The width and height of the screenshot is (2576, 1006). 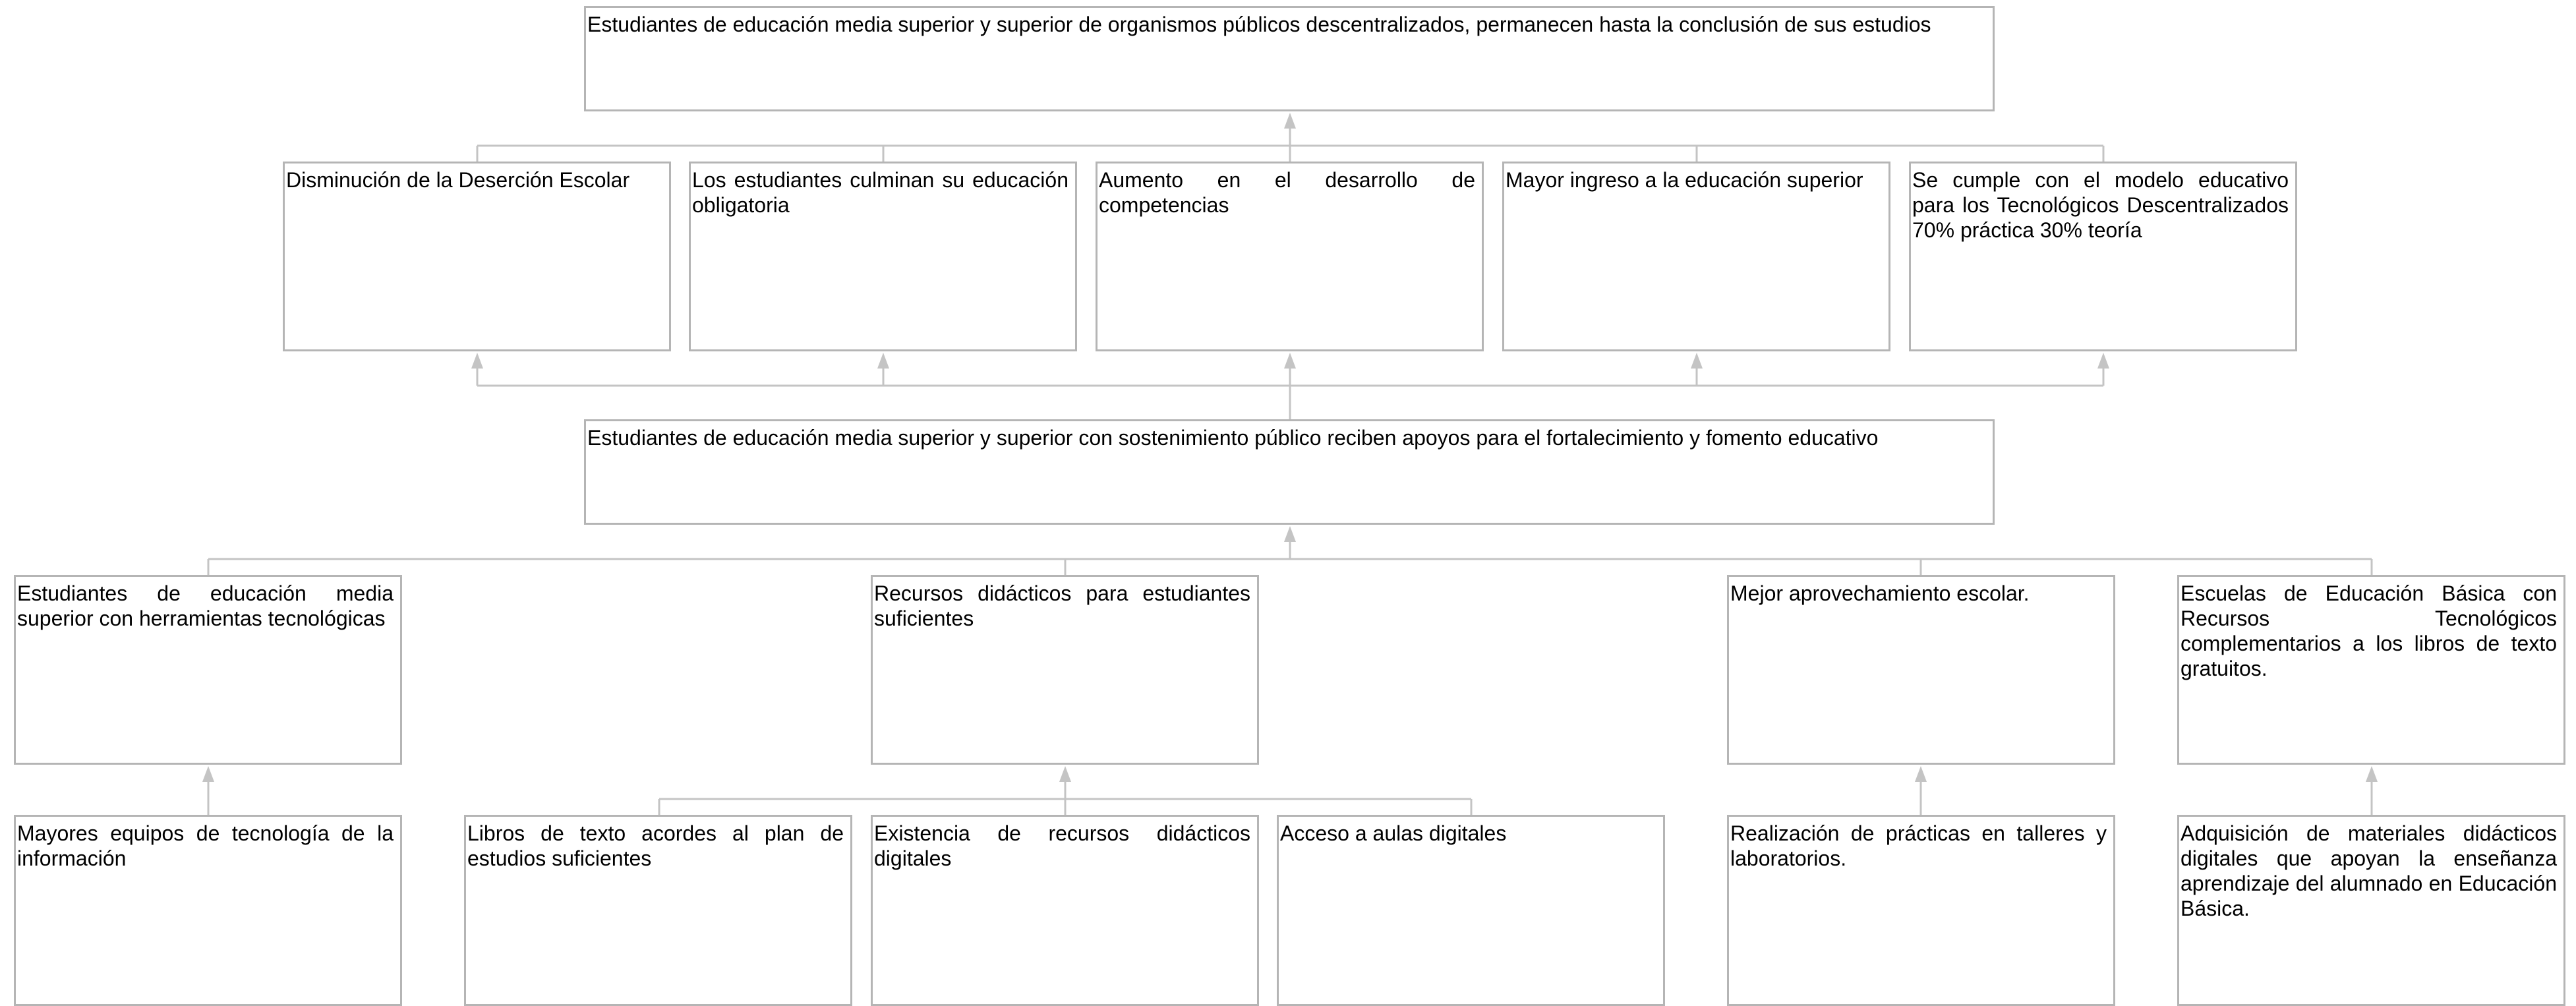 I want to click on component-box-3: Mejor aprovechamiento escolar., so click(x=1921, y=670).